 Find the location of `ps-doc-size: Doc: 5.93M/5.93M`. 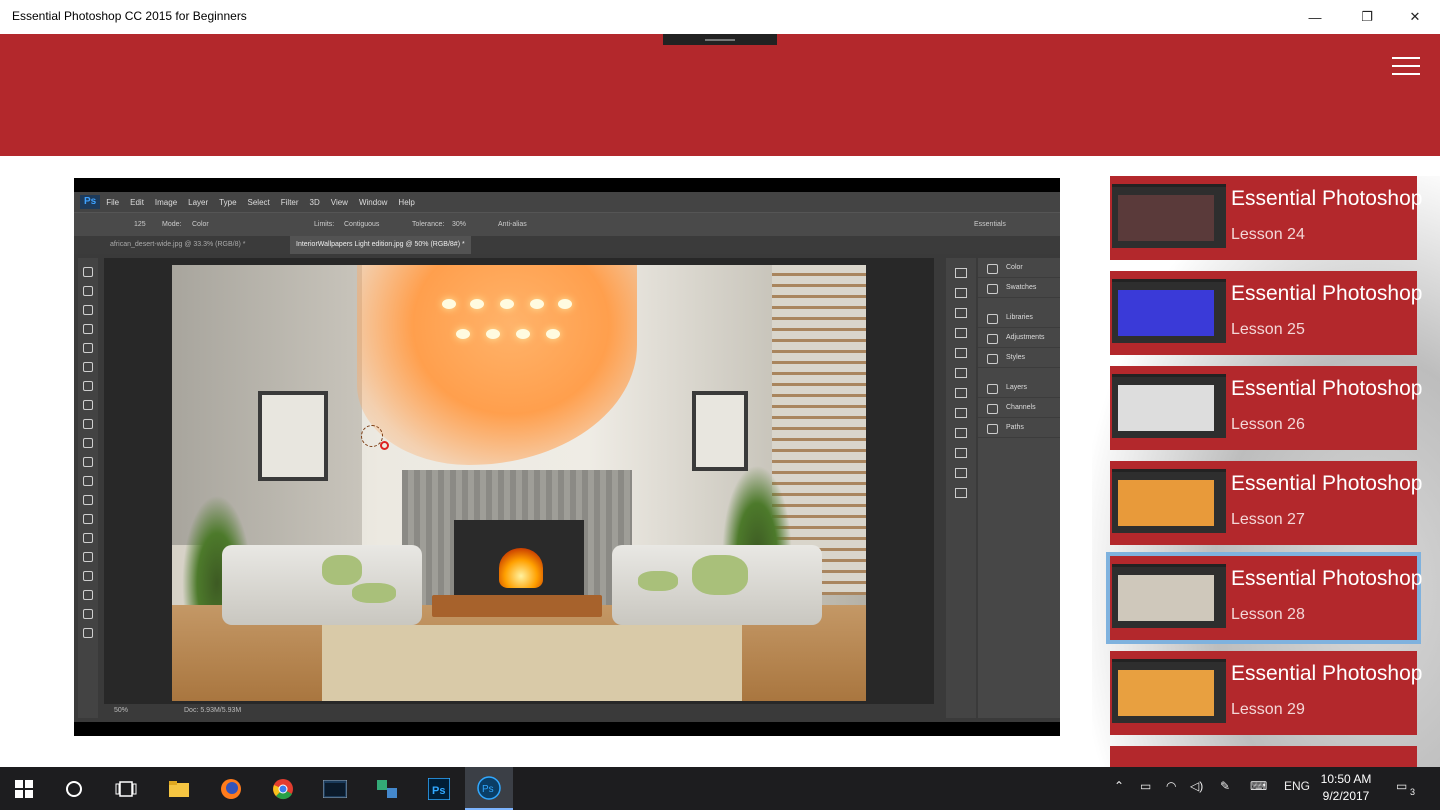

ps-doc-size: Doc: 5.93M/5.93M is located at coordinates (213, 710).